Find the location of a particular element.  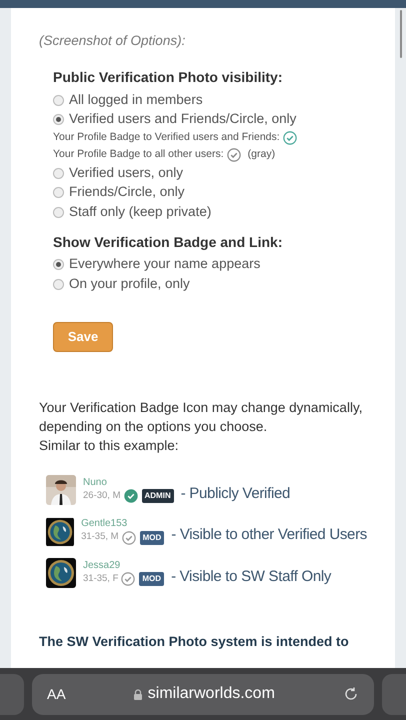

save-button: Save is located at coordinates (83, 337).